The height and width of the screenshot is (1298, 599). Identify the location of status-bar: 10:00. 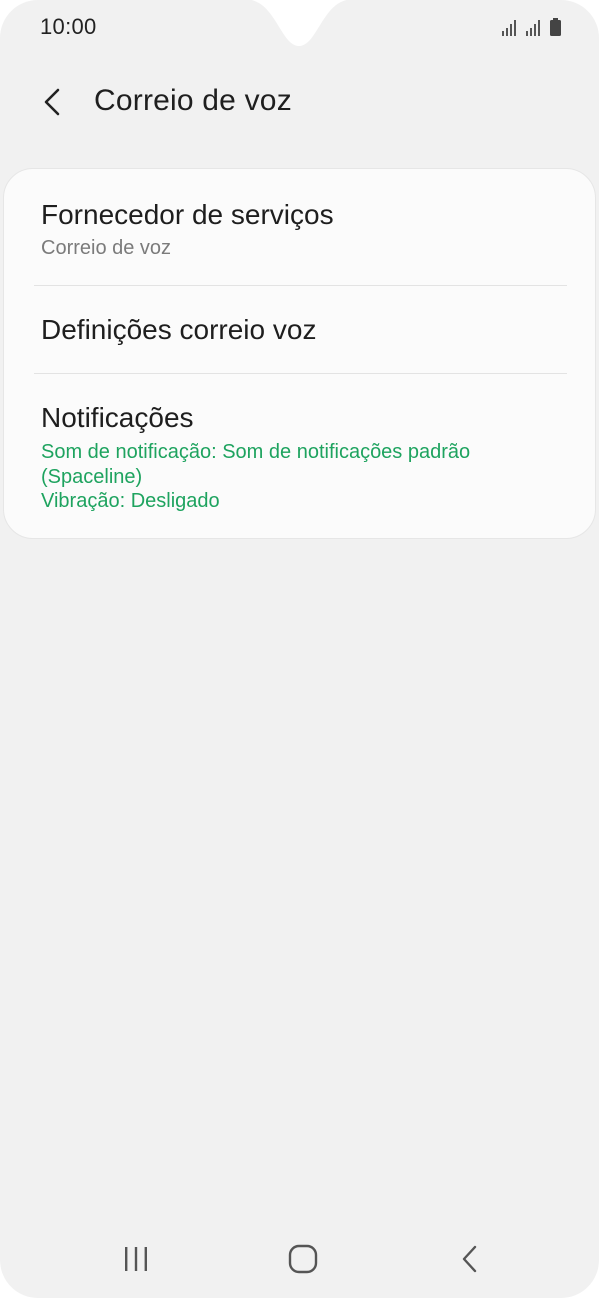
(299, 28).